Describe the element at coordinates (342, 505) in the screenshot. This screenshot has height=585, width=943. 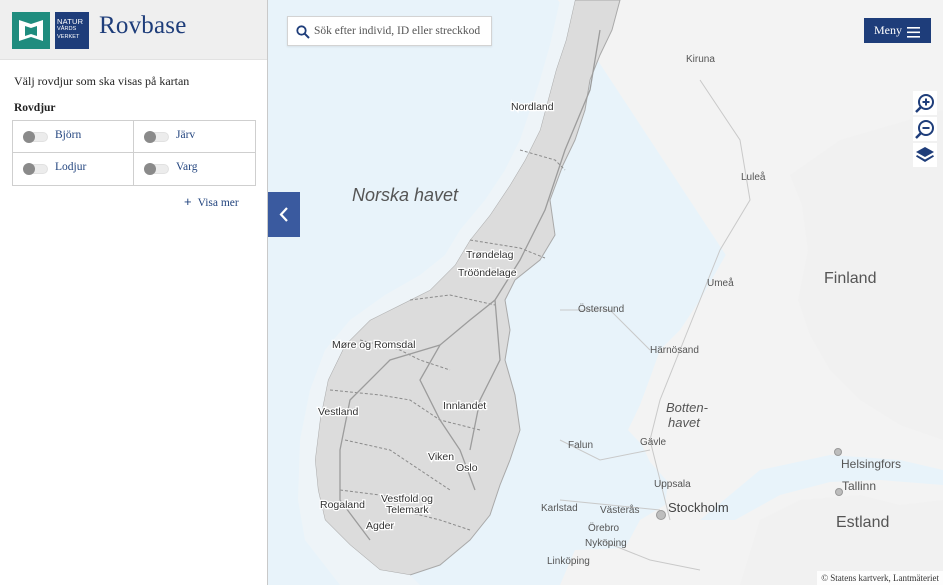
I see `region-label: Rogaland` at that location.